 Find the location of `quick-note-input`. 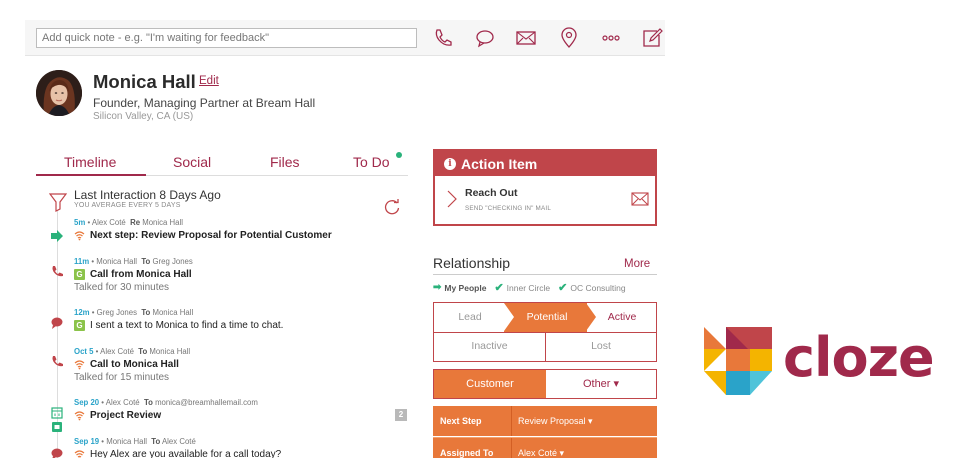

quick-note-input is located at coordinates (226, 38).